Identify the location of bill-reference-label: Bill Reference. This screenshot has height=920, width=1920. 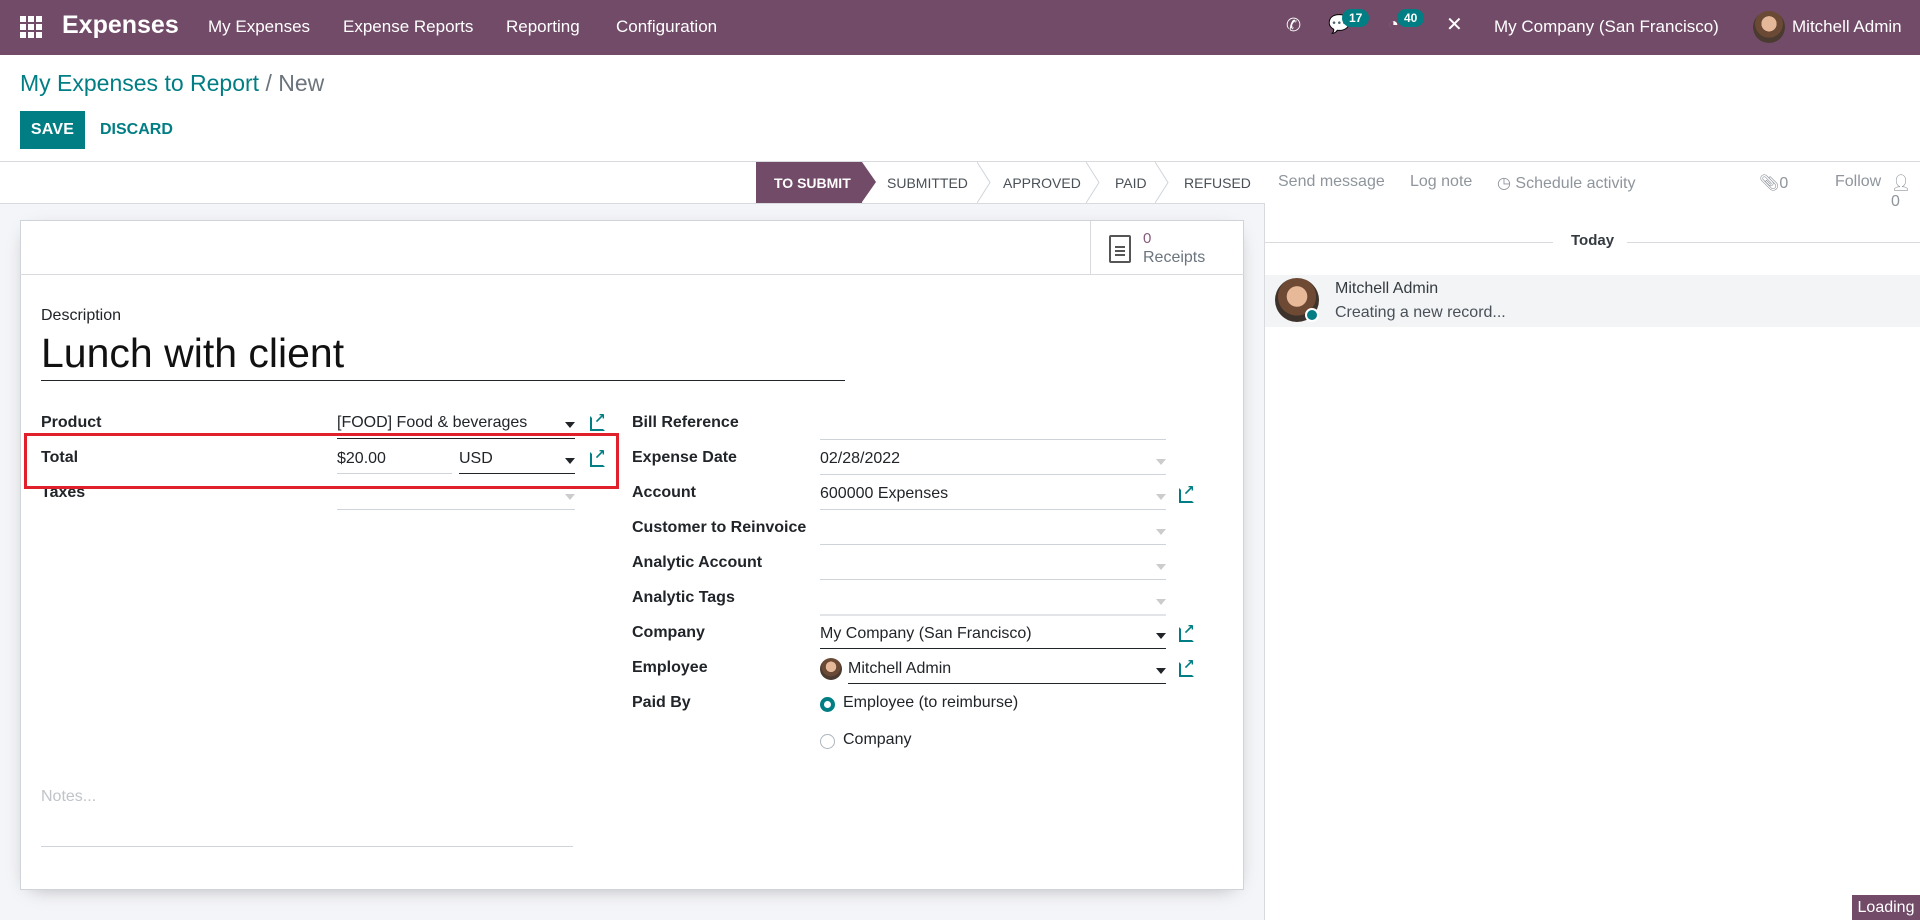
(685, 422).